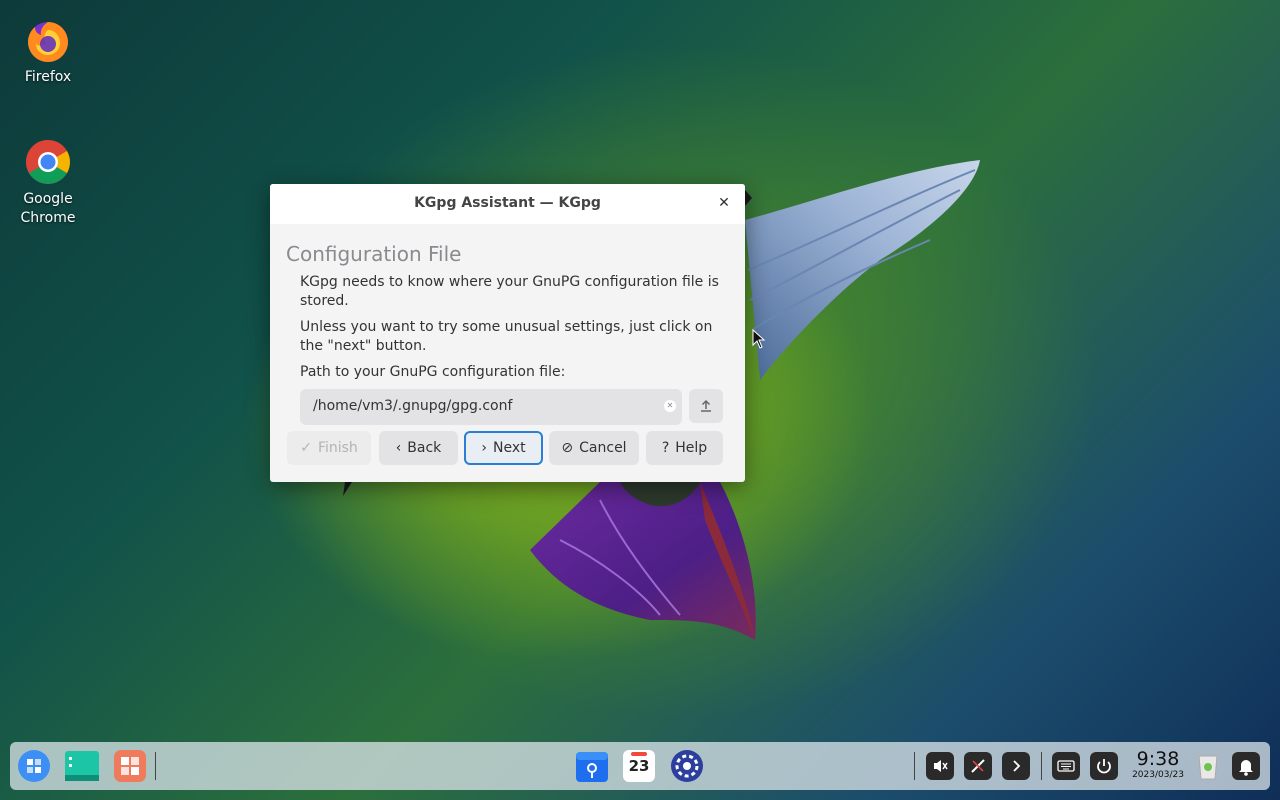 Image resolution: width=1280 pixels, height=800 pixels. I want to click on gear-icon, so click(687, 766).